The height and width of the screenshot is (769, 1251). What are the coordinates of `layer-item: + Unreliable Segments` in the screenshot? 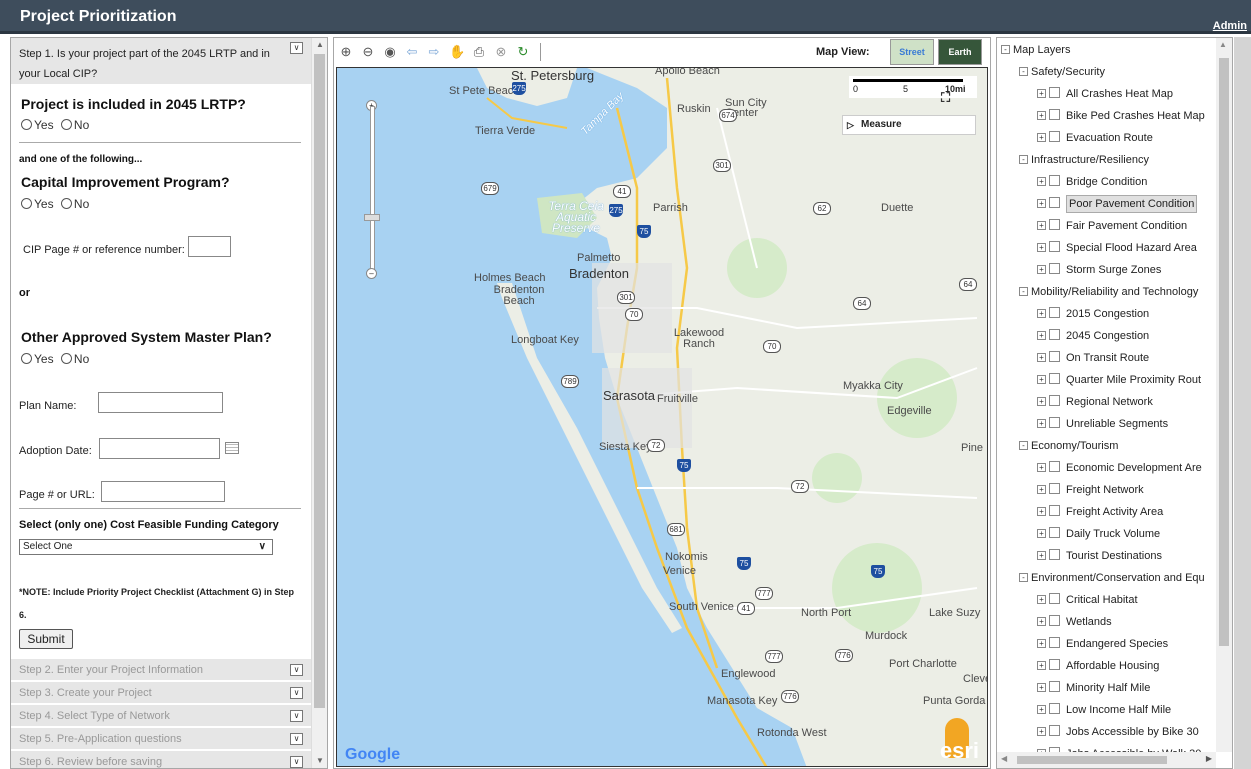 It's located at (1102, 424).